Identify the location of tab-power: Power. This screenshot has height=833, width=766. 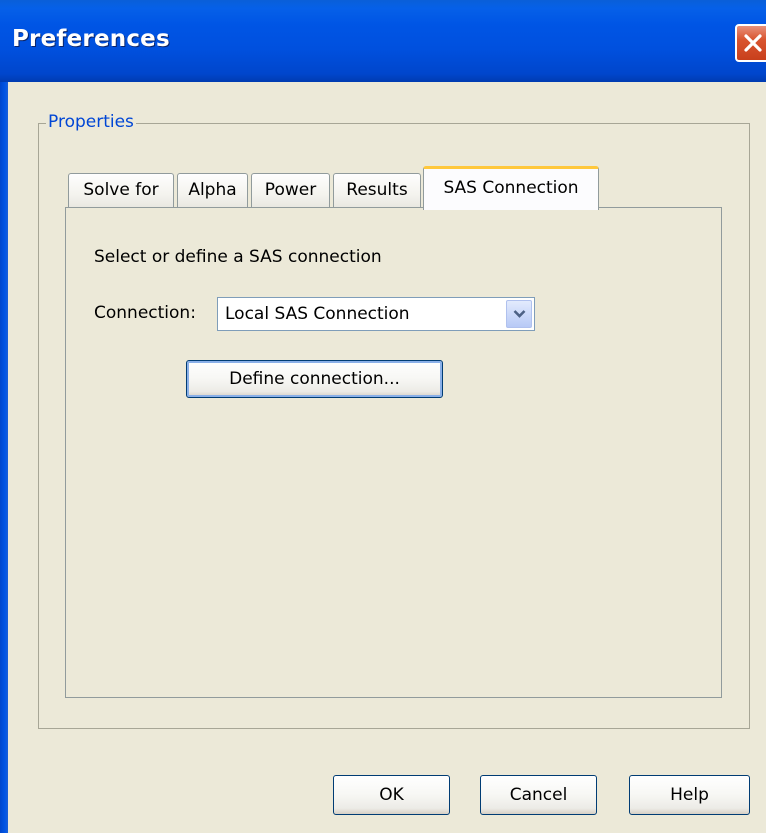
(290, 190).